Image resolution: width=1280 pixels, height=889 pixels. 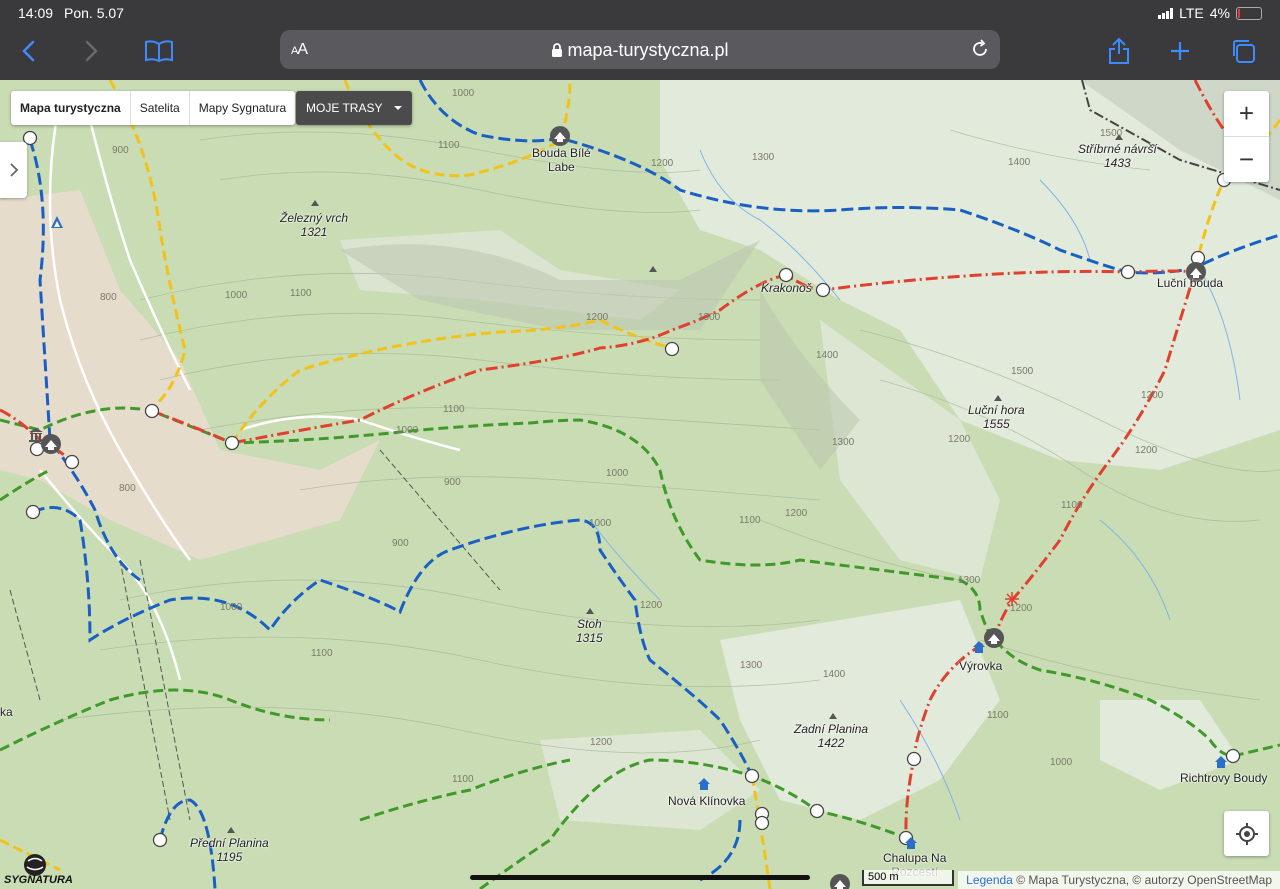 What do you see at coordinates (344, 108) in the screenshot?
I see `my-routes-label: MOJE TRASY` at bounding box center [344, 108].